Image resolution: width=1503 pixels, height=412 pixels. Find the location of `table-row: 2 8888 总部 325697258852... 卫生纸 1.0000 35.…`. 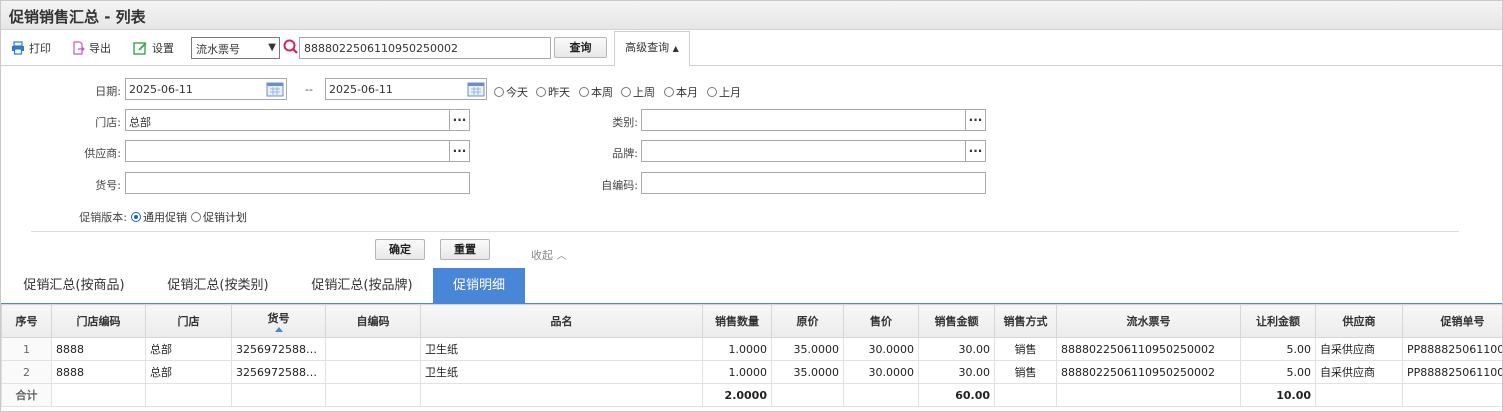

table-row: 2 8888 总部 325697258852... 卫生纸 1.0000 35.… is located at coordinates (751, 372).